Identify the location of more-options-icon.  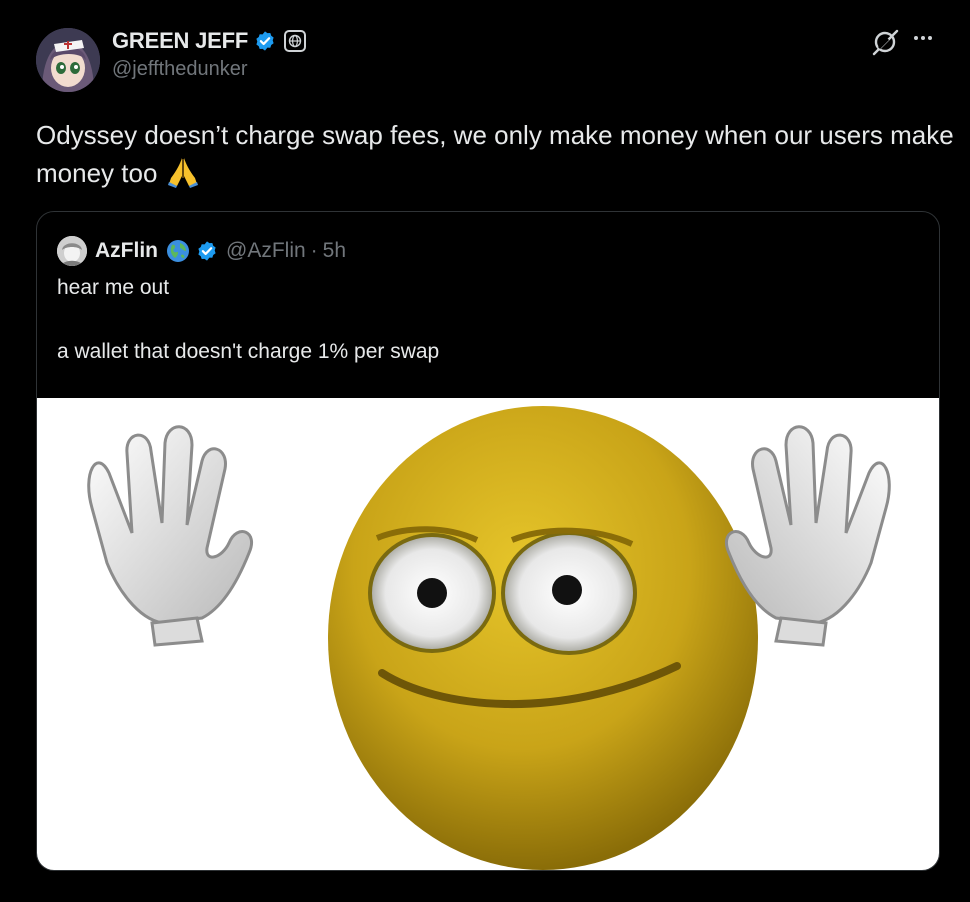
(928, 38).